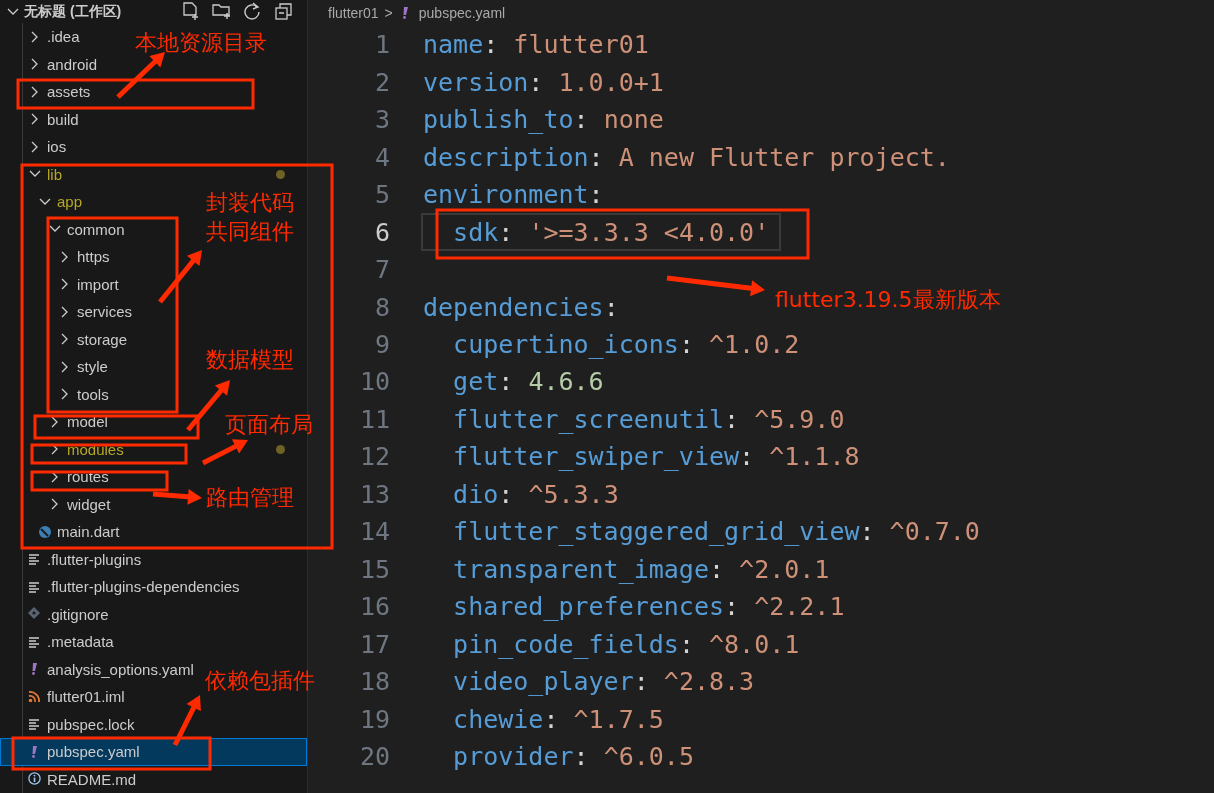 The height and width of the screenshot is (793, 1214). Describe the element at coordinates (47, 92) in the screenshot. I see `tree-item: assets` at that location.